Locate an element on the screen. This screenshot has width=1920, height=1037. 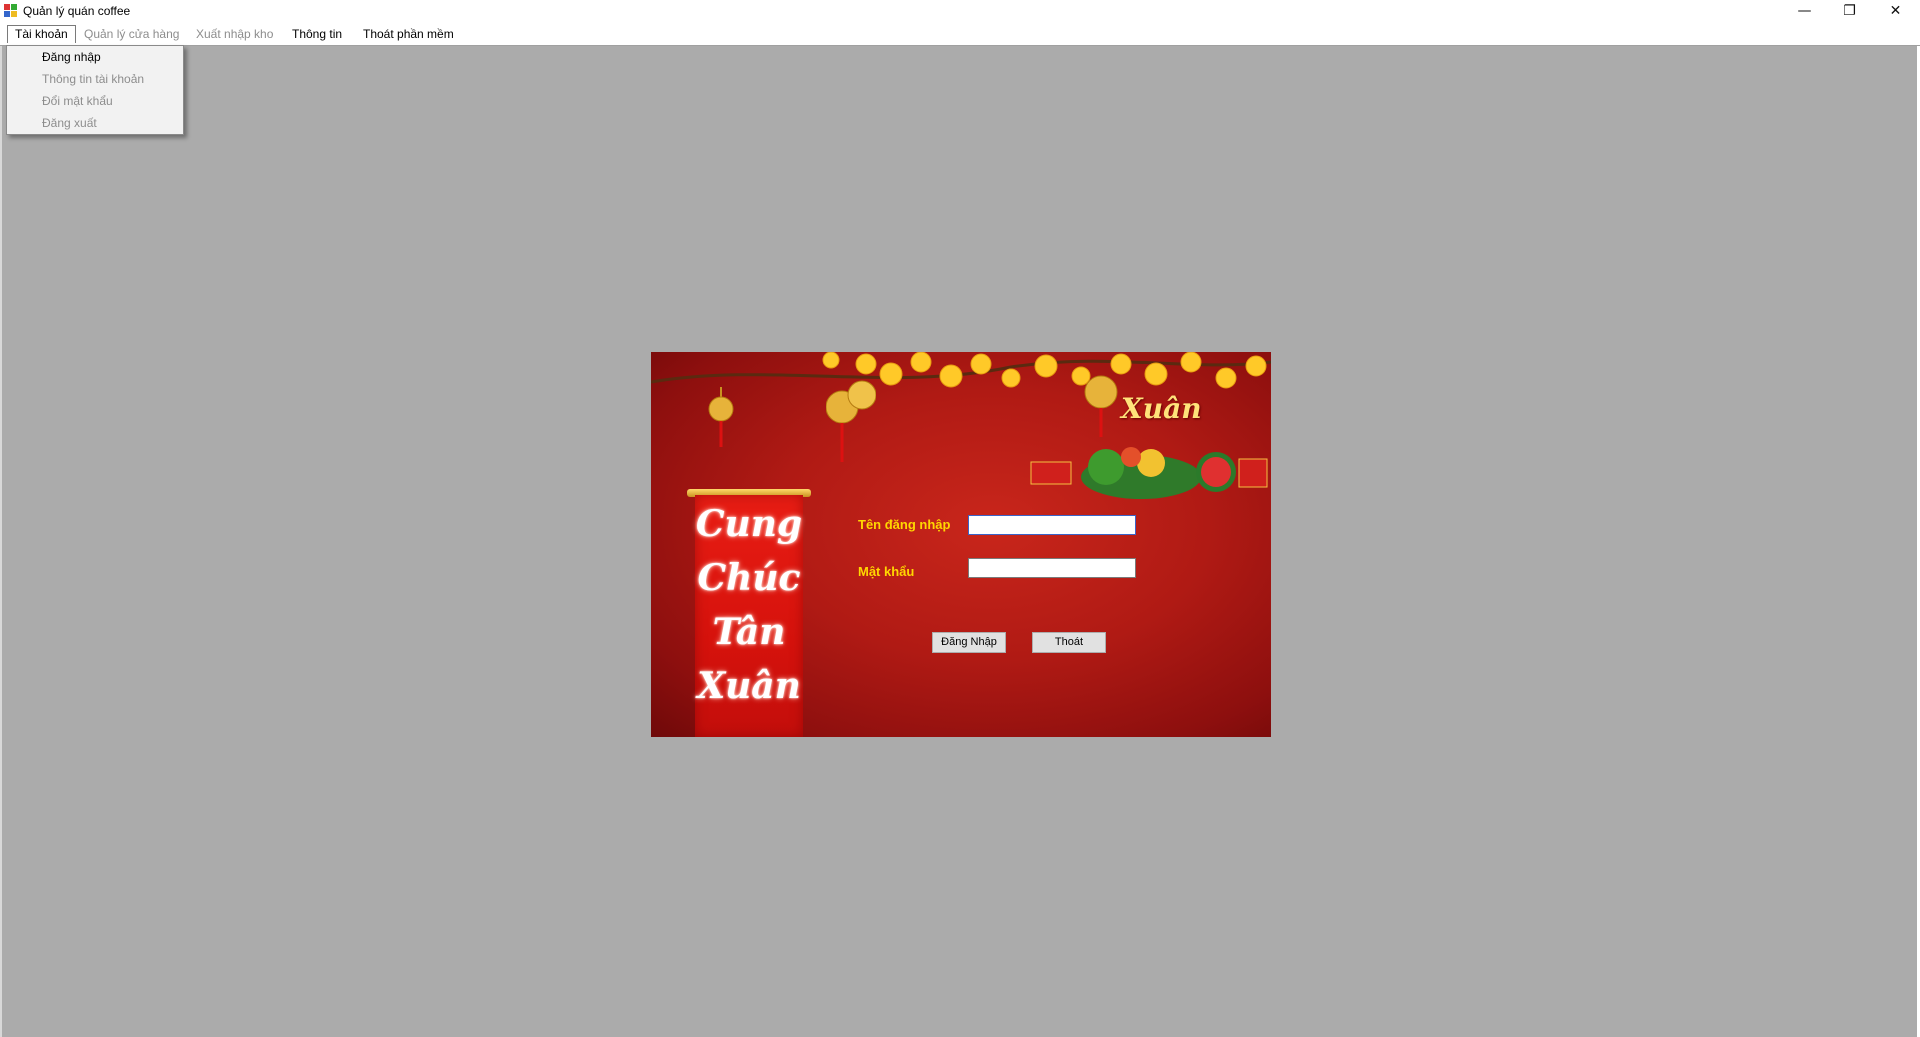
minimize-button: — is located at coordinates (1804, 11).